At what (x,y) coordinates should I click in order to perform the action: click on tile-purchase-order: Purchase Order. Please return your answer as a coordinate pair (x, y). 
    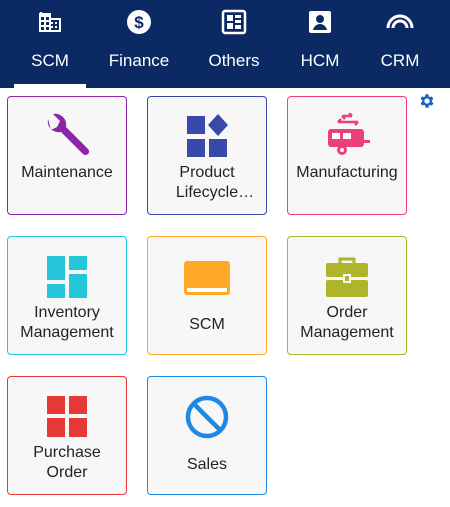
    Looking at the image, I should click on (67, 435).